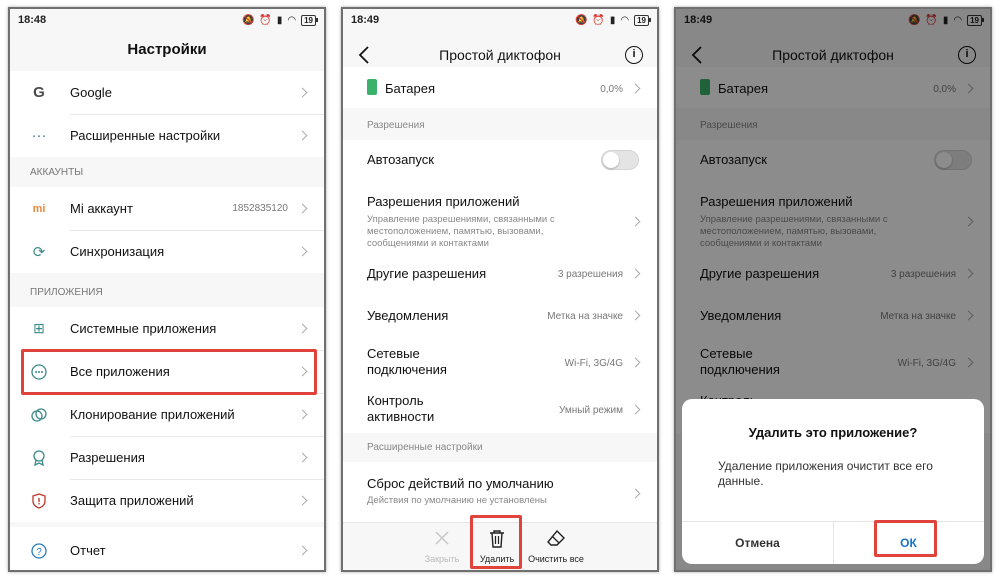 The height and width of the screenshot is (580, 1000). I want to click on dialog-title: Удалить это приложение?, so click(833, 432).